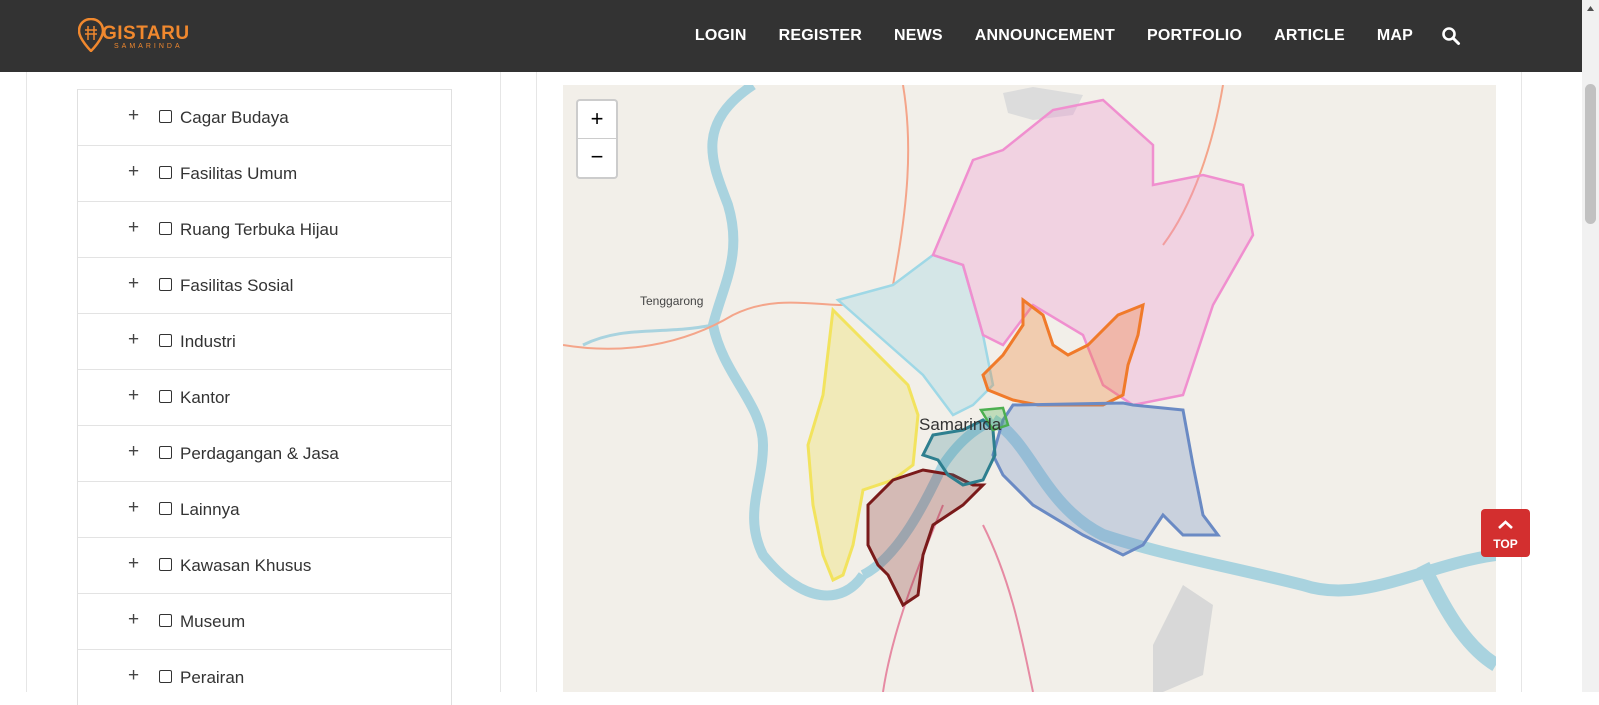  Describe the element at coordinates (1590, 8) in the screenshot. I see `scroll-up-arrow-icon` at that location.